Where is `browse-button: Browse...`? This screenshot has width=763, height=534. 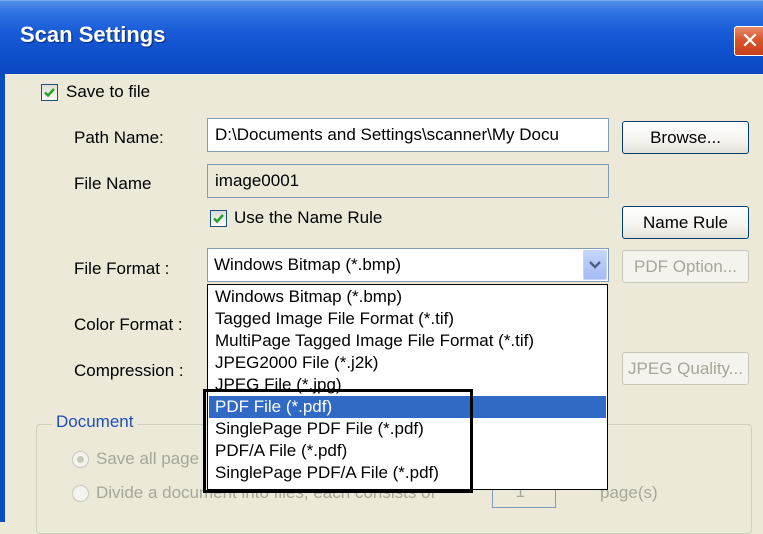
browse-button: Browse... is located at coordinates (685, 137).